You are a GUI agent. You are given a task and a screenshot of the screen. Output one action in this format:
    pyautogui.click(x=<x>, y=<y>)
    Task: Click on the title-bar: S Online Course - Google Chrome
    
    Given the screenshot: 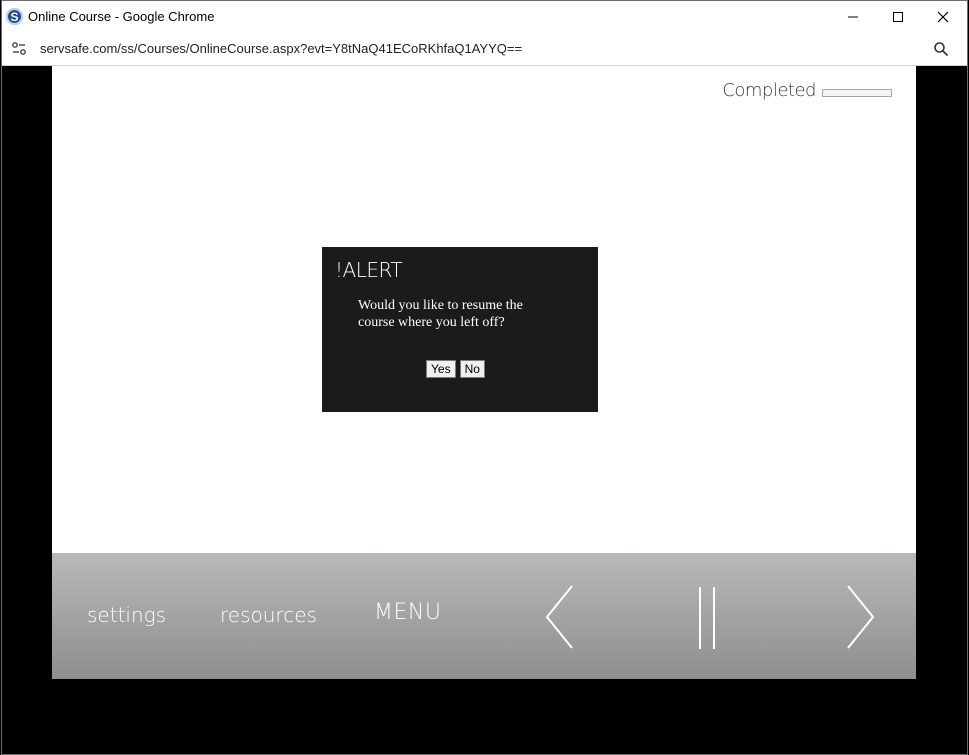 What is the action you would take?
    pyautogui.click(x=484, y=17)
    